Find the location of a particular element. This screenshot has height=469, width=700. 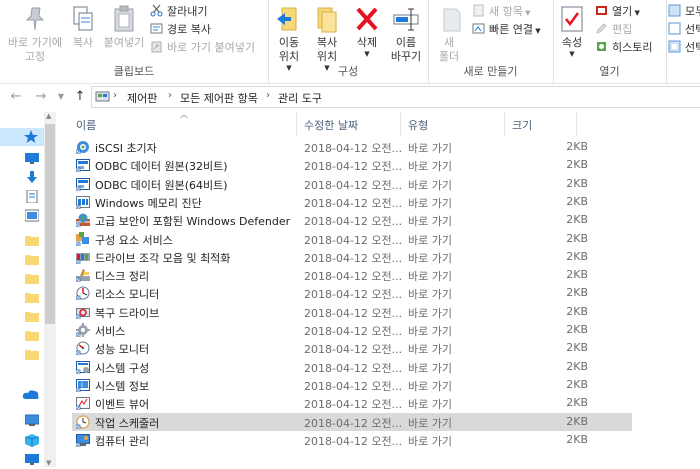

control-panel-icon is located at coordinates (102, 96).